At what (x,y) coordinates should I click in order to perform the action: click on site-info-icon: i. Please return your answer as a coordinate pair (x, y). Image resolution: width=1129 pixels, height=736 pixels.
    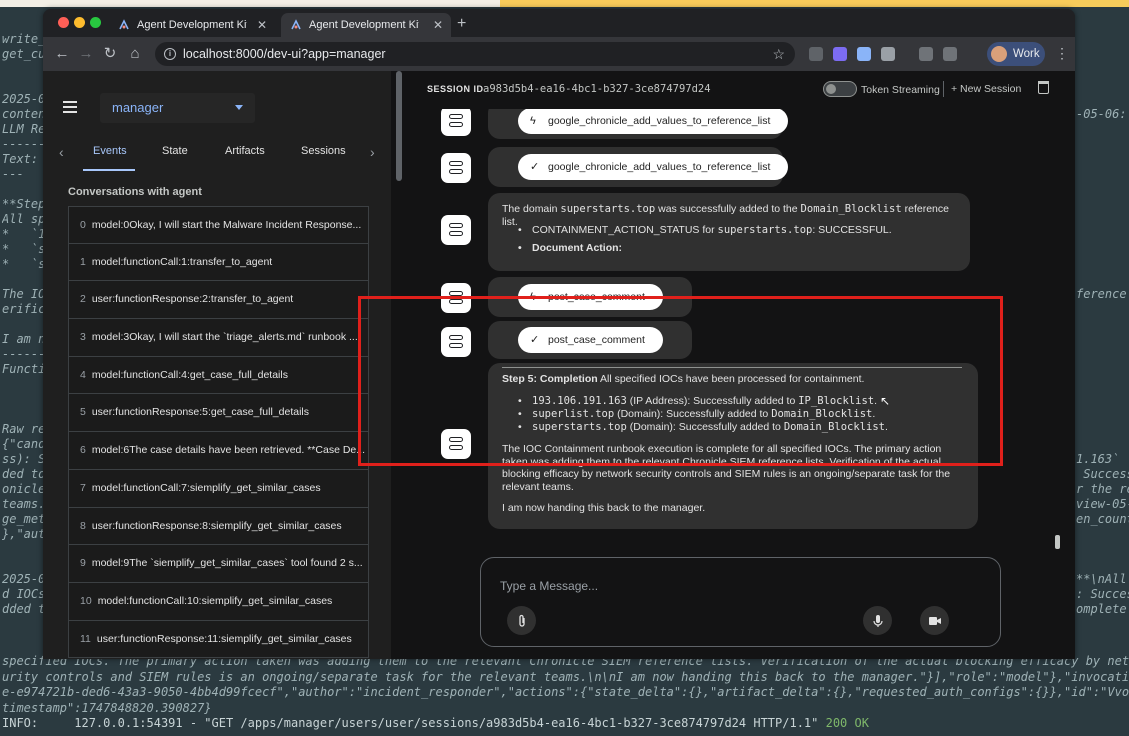
    Looking at the image, I should click on (170, 54).